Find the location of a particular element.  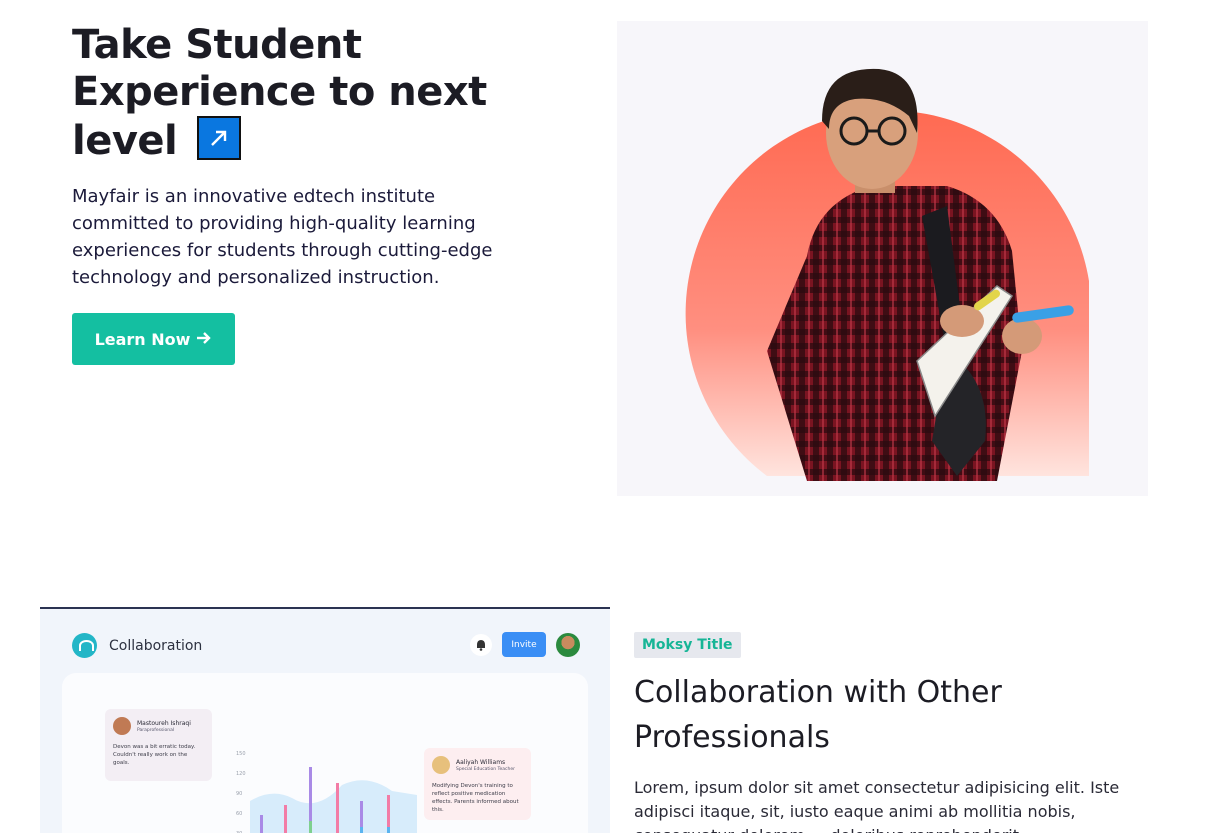

section-tag: Moksy Title is located at coordinates (687, 645).